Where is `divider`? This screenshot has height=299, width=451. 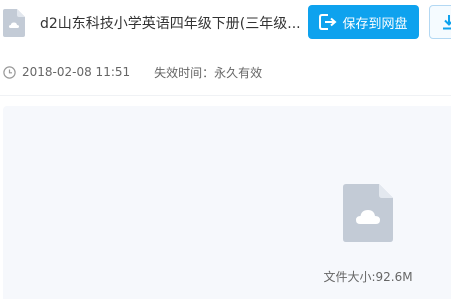 divider is located at coordinates (225, 95).